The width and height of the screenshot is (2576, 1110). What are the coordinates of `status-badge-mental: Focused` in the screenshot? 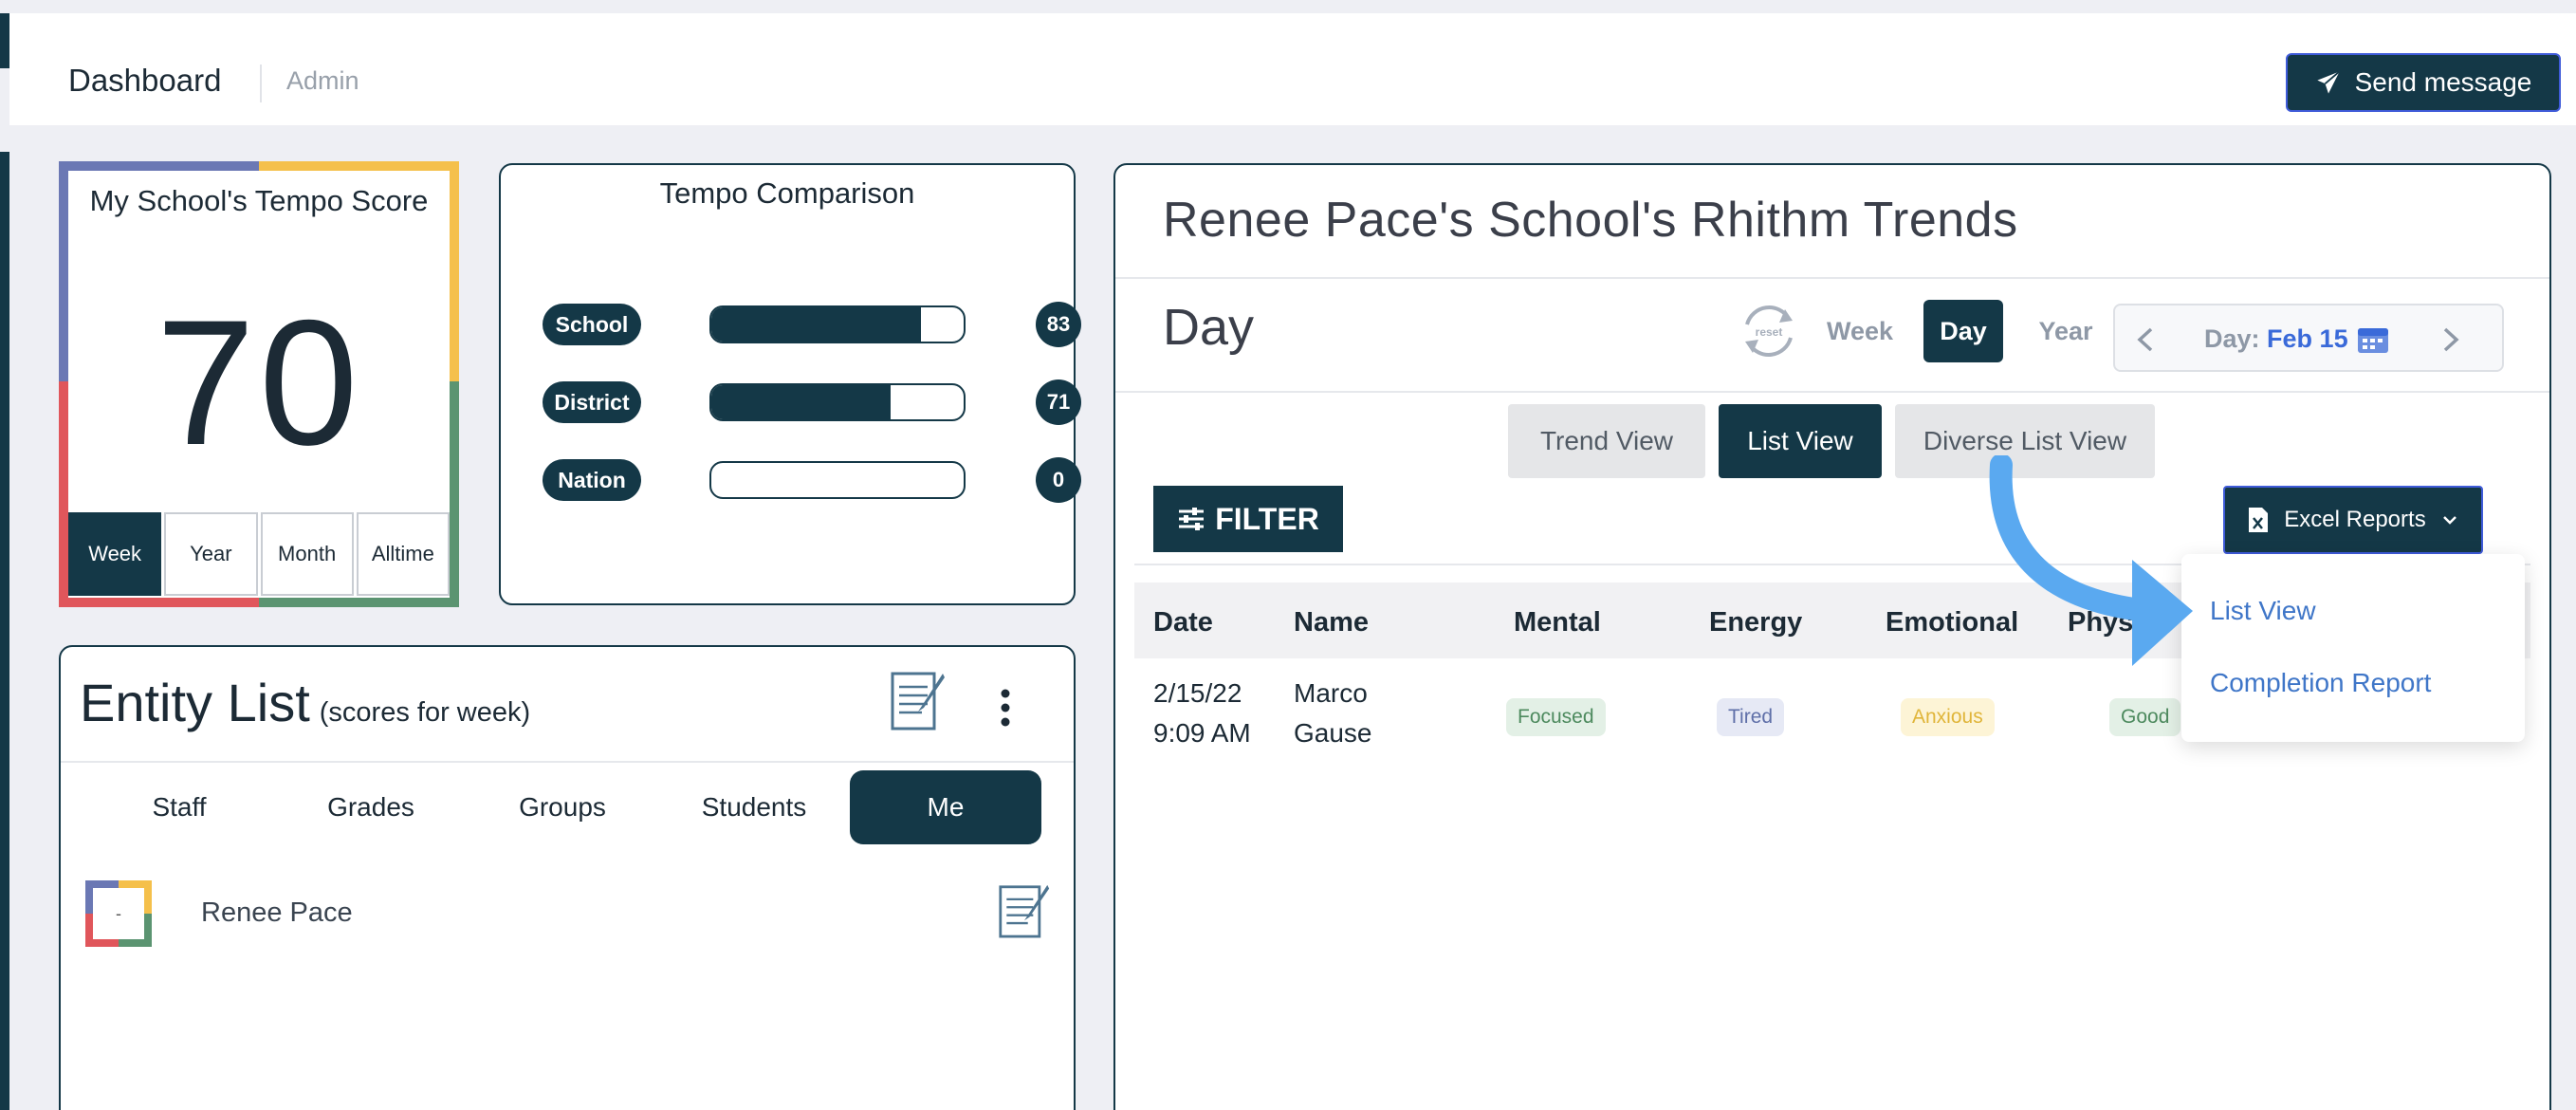 It's located at (1556, 717).